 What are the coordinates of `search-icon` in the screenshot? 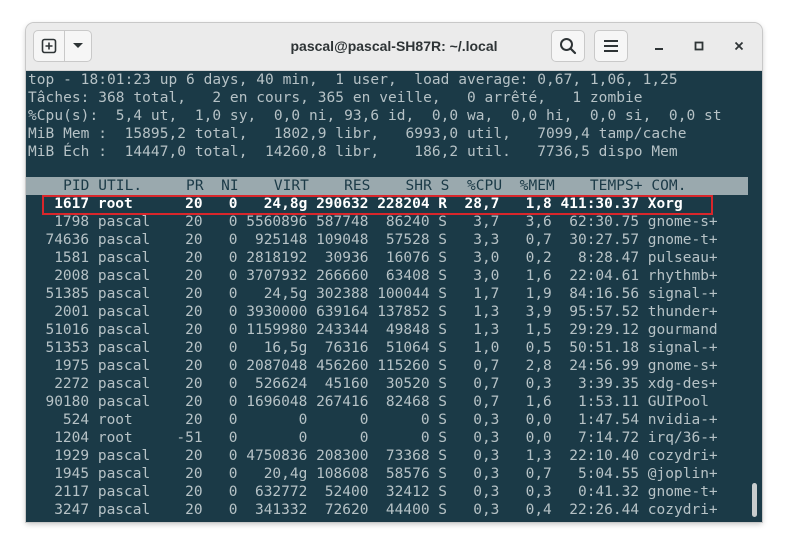 It's located at (568, 46).